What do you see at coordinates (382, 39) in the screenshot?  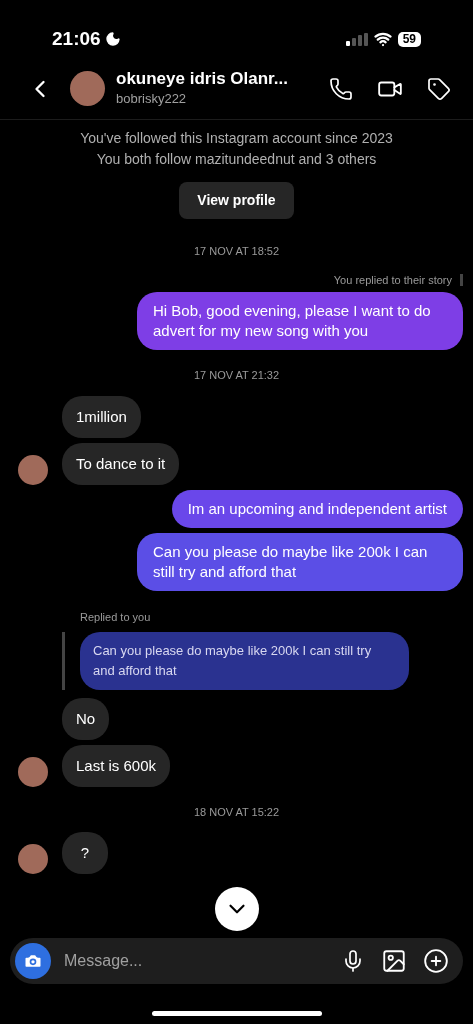 I see `wifi-icon` at bounding box center [382, 39].